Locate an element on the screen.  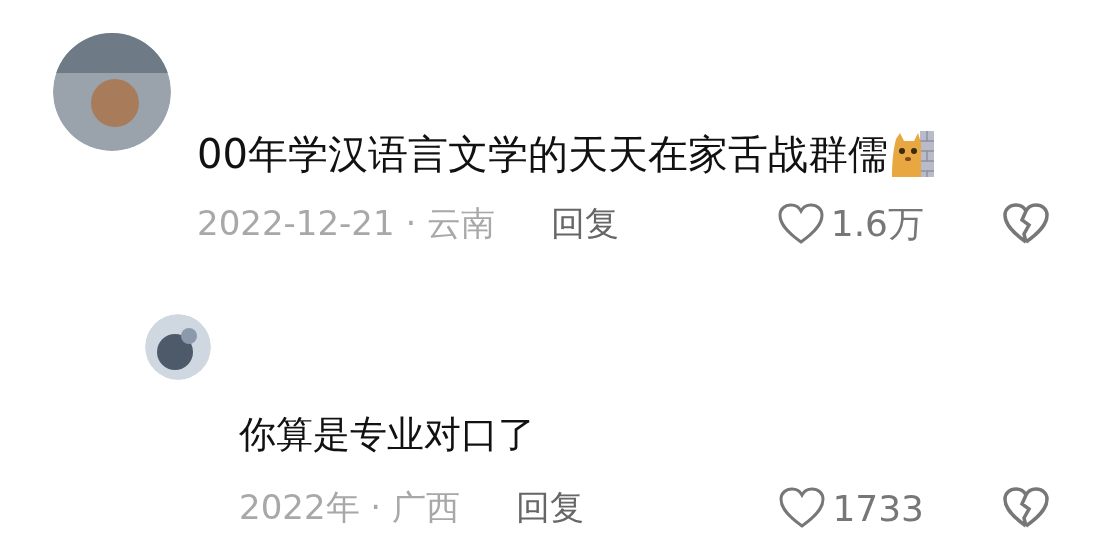
comment-text: 00年学汉语言文学的天天在家舌战群儒 is located at coordinates (542, 154).